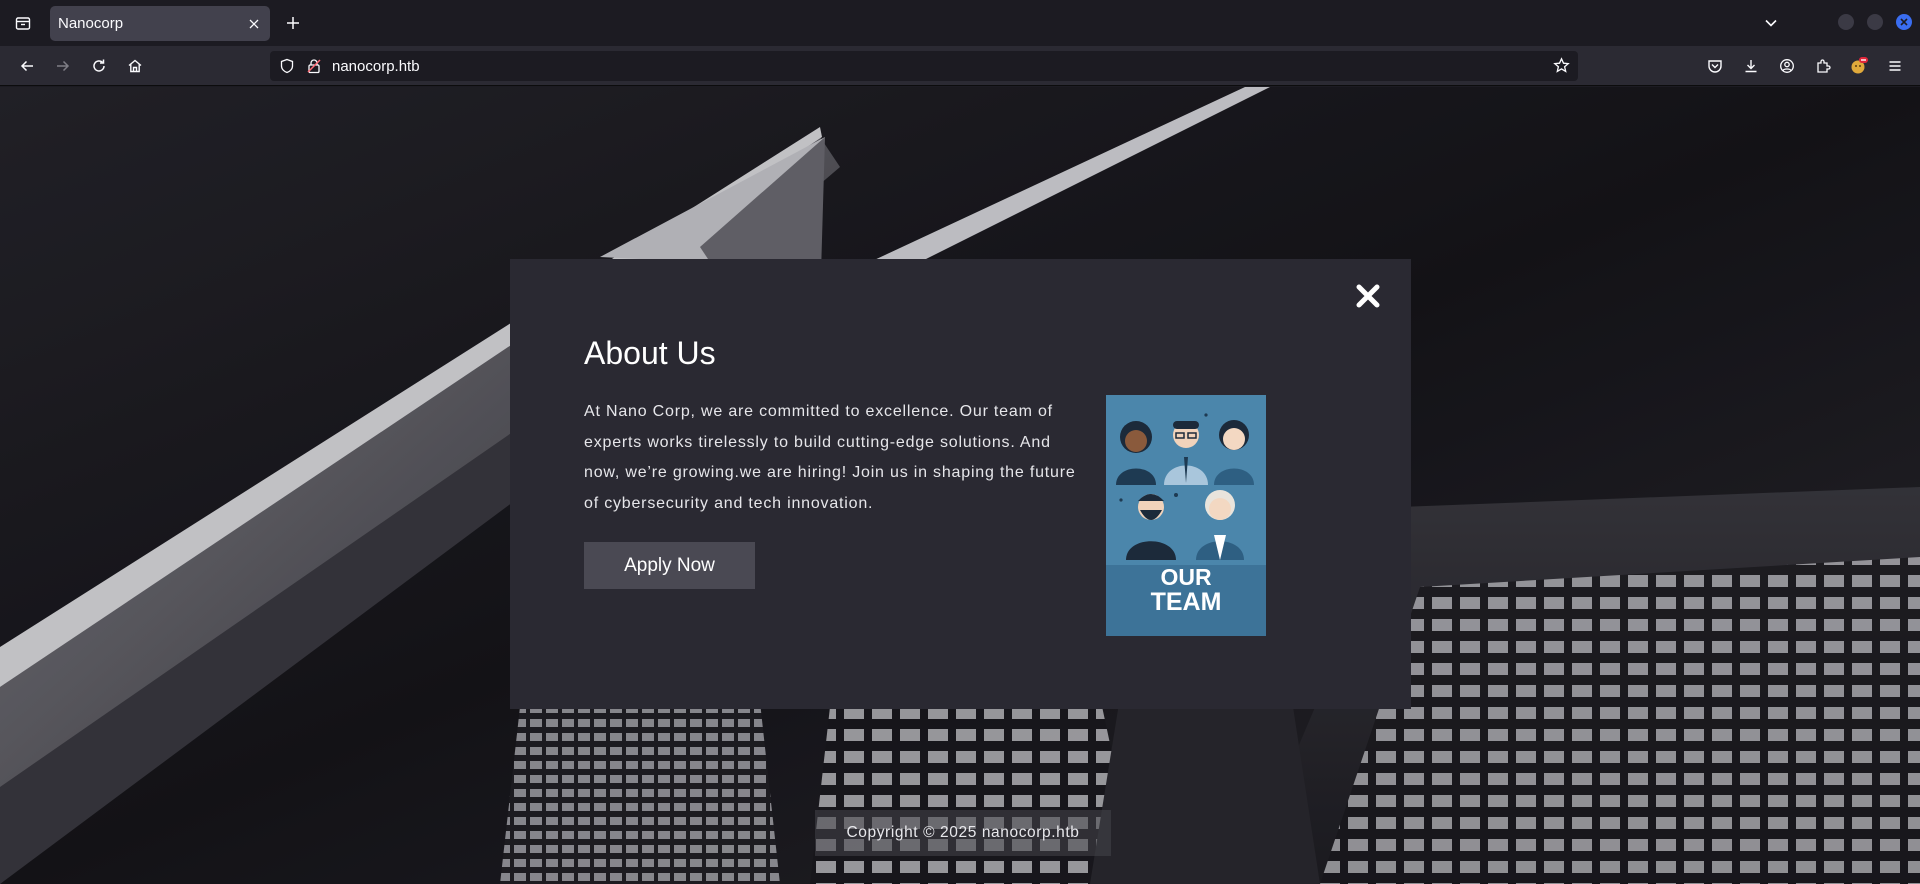 The width and height of the screenshot is (1920, 884). I want to click on extension-badge-icon, so click(1859, 66).